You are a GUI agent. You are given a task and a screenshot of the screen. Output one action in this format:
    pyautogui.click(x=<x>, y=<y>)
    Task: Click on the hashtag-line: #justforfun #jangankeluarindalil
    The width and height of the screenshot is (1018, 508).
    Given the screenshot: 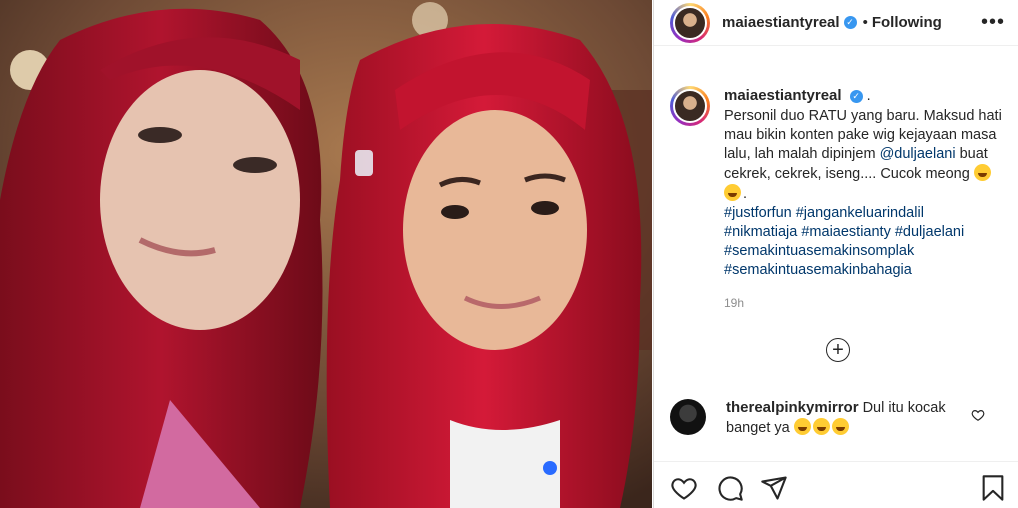 What is the action you would take?
    pyautogui.click(x=864, y=213)
    